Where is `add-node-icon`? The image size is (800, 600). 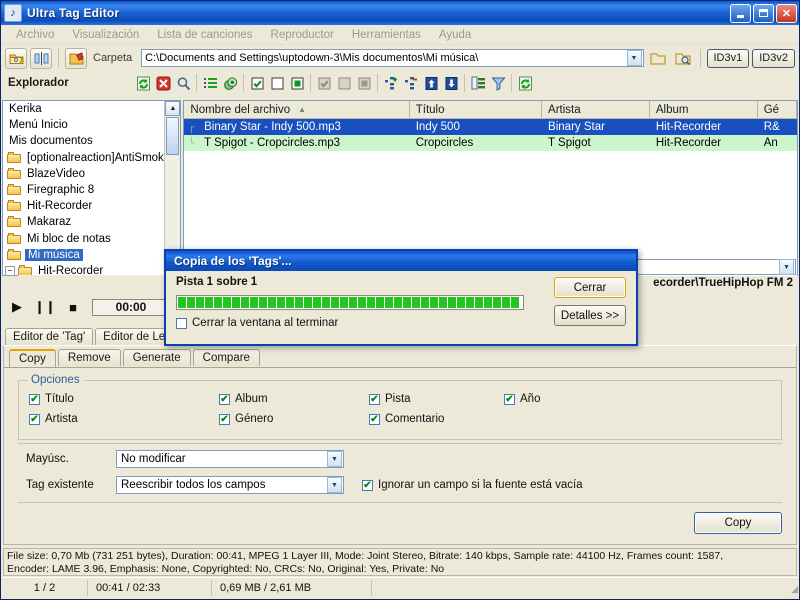 add-node-icon is located at coordinates (391, 83).